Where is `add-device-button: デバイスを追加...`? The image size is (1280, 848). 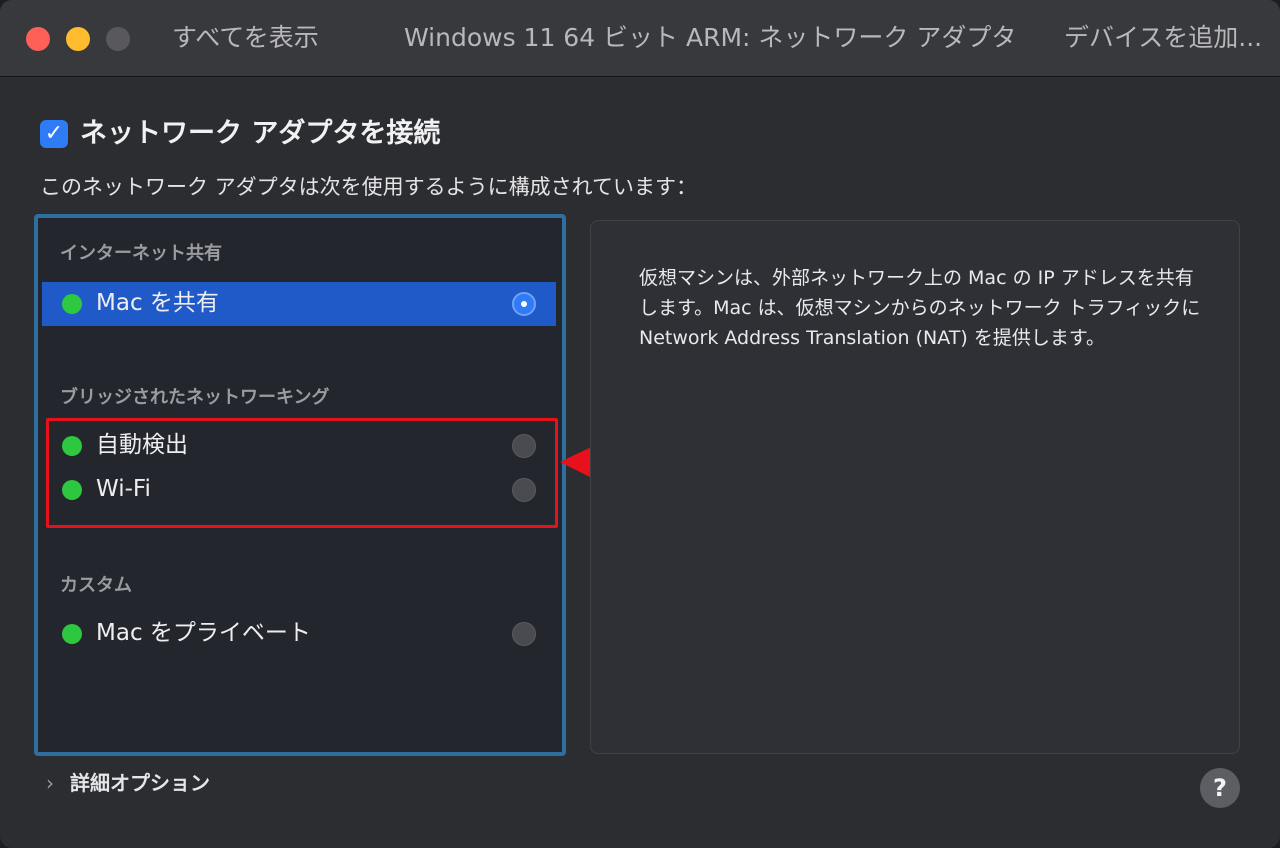
add-device-button: デバイスを追加... is located at coordinates (1163, 38).